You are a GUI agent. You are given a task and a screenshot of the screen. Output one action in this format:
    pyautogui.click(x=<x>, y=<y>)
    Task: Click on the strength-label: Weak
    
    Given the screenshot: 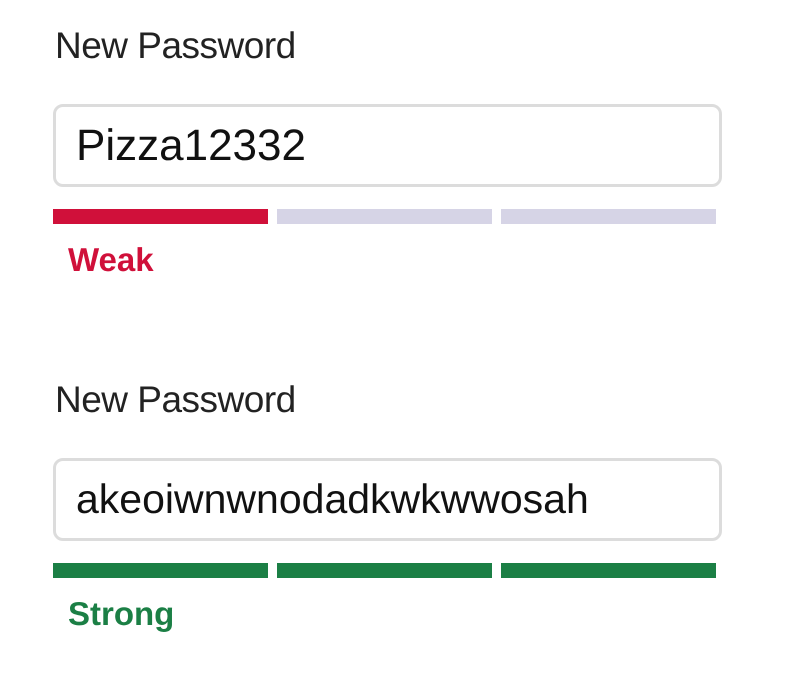 What is the action you would take?
    pyautogui.click(x=111, y=260)
    